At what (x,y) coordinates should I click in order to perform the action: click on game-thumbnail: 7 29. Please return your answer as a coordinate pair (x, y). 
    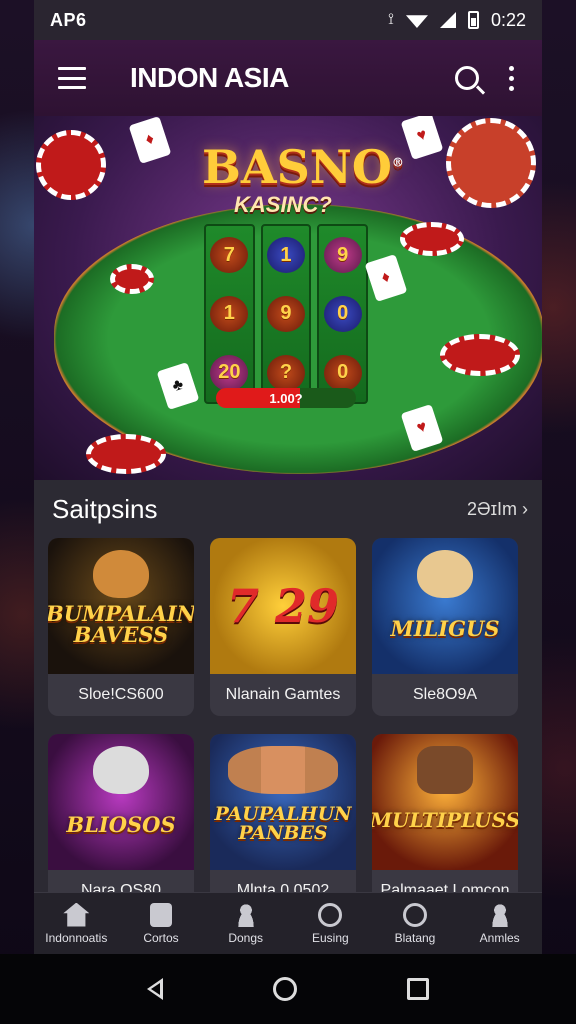
    Looking at the image, I should click on (283, 606).